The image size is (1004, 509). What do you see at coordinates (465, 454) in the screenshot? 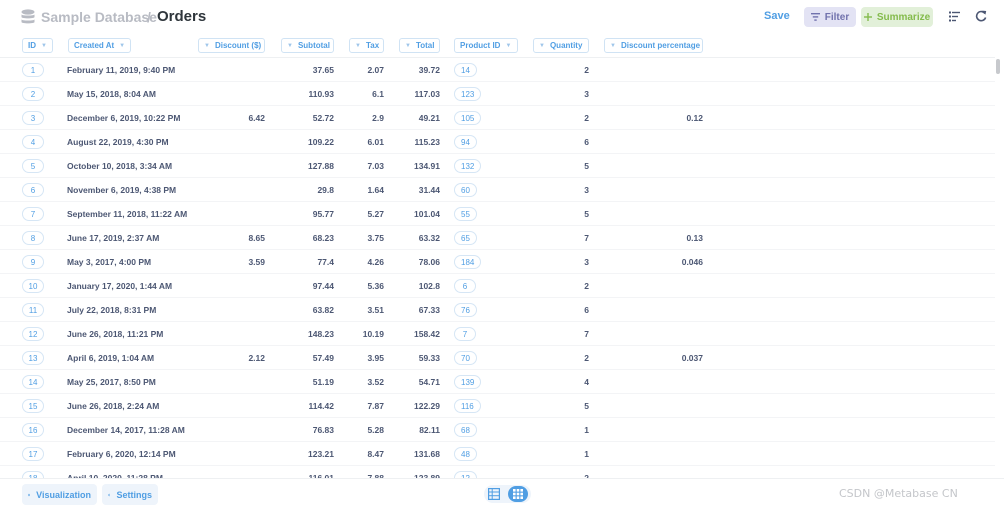
I see `product-id-link: 48` at bounding box center [465, 454].